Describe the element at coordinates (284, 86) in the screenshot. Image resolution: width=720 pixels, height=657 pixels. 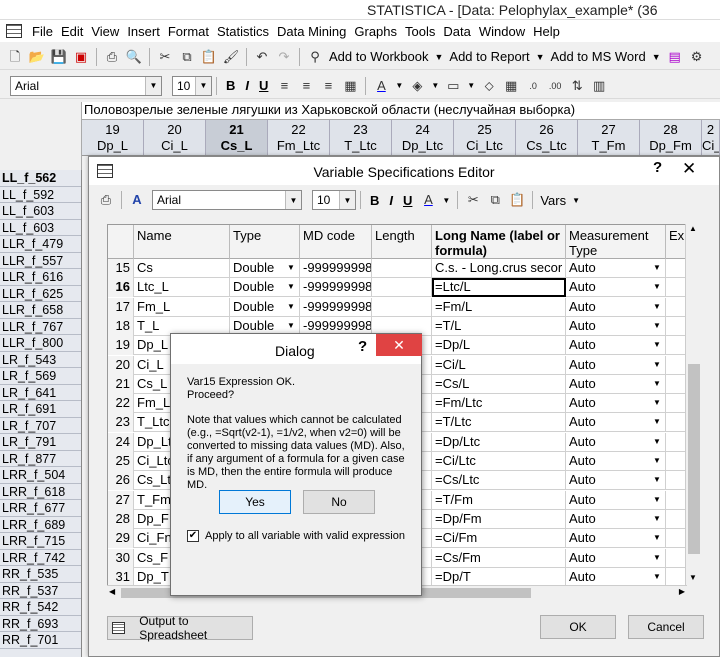
I see `align-left-icon: ≡` at that location.